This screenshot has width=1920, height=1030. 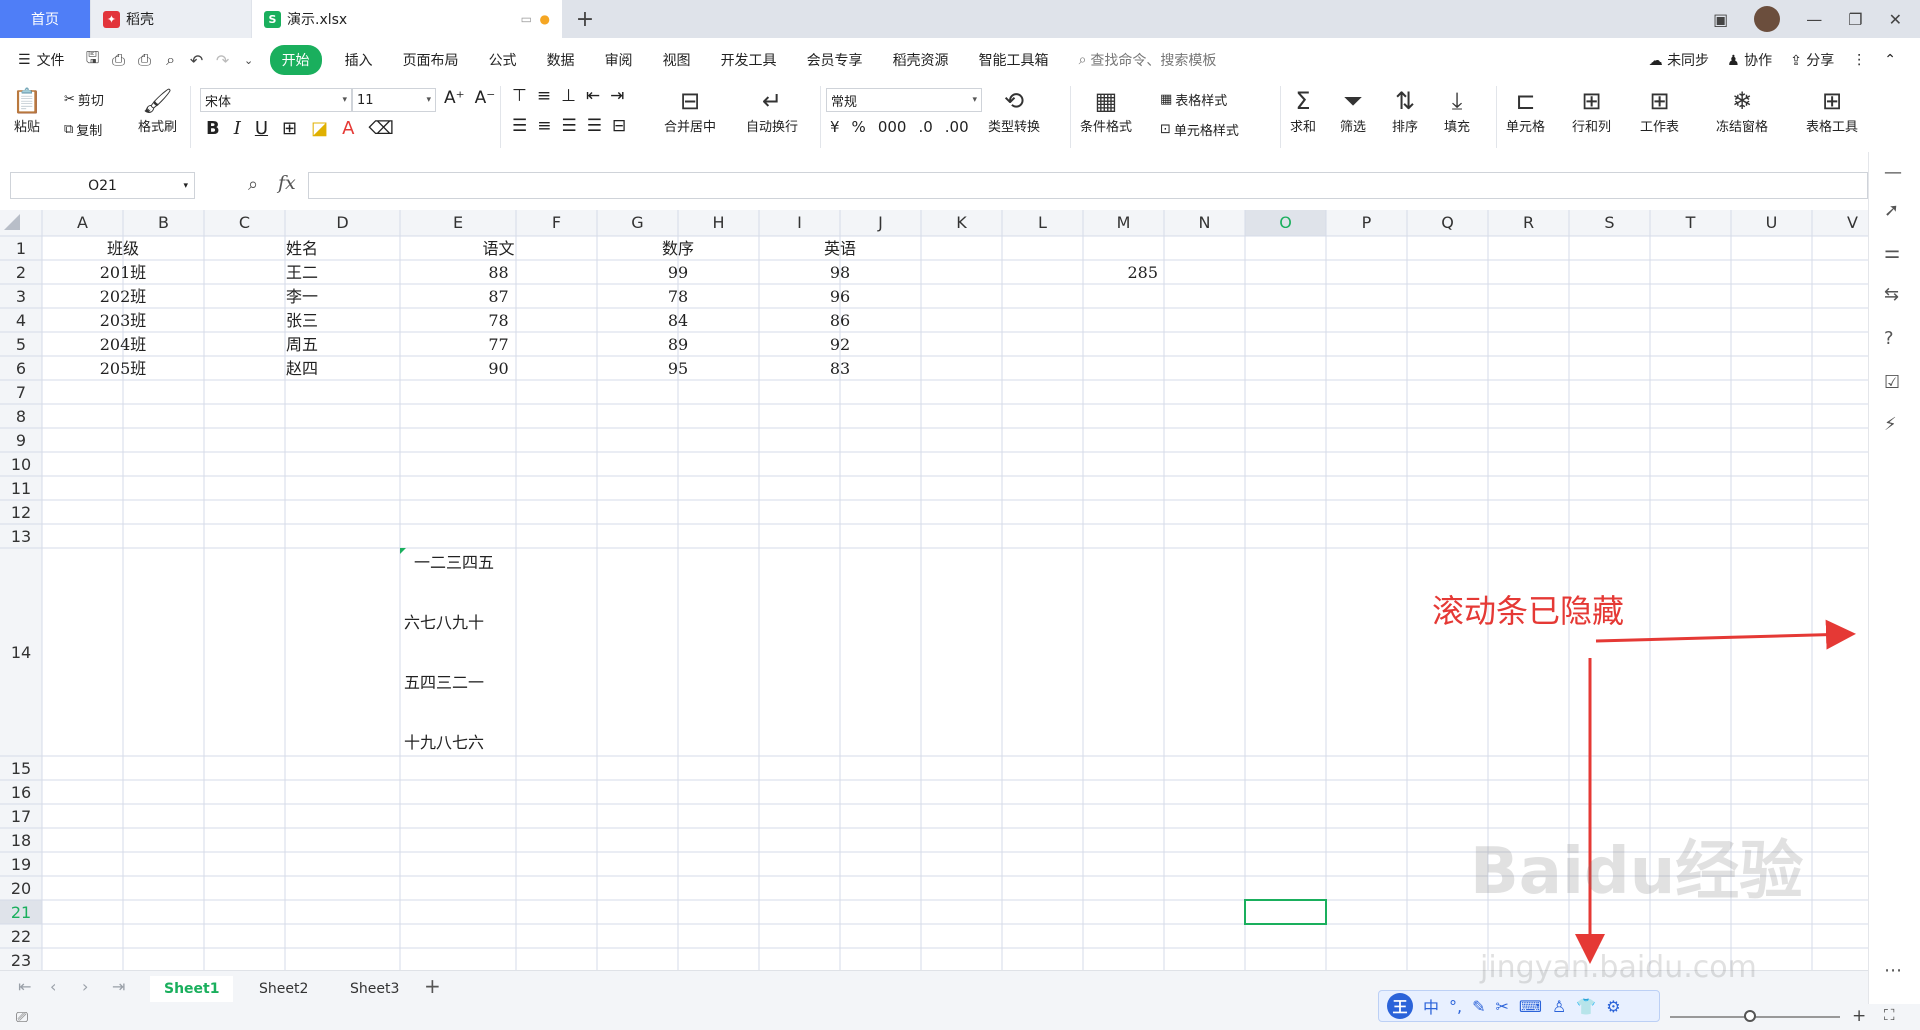 What do you see at coordinates (1725, 634) in the screenshot?
I see `annotation-arrow-right` at bounding box center [1725, 634].